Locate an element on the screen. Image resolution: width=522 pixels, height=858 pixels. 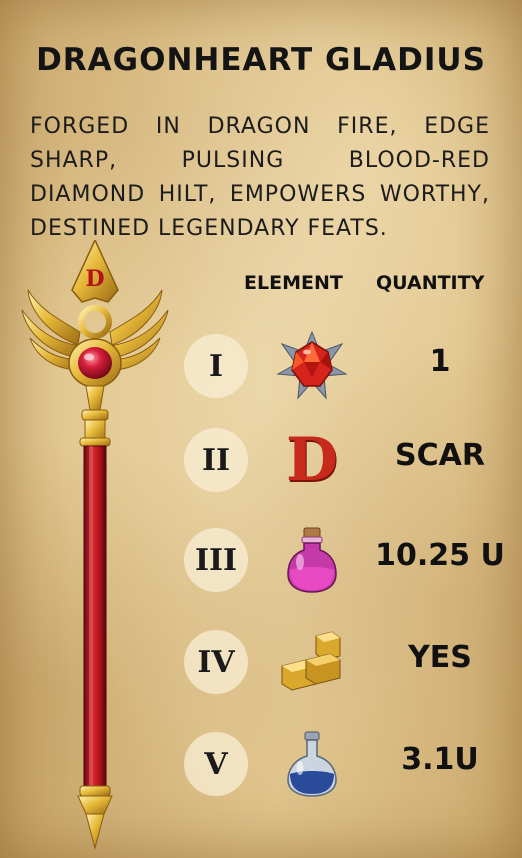
quantity-value: 10.25 U is located at coordinates (440, 555).